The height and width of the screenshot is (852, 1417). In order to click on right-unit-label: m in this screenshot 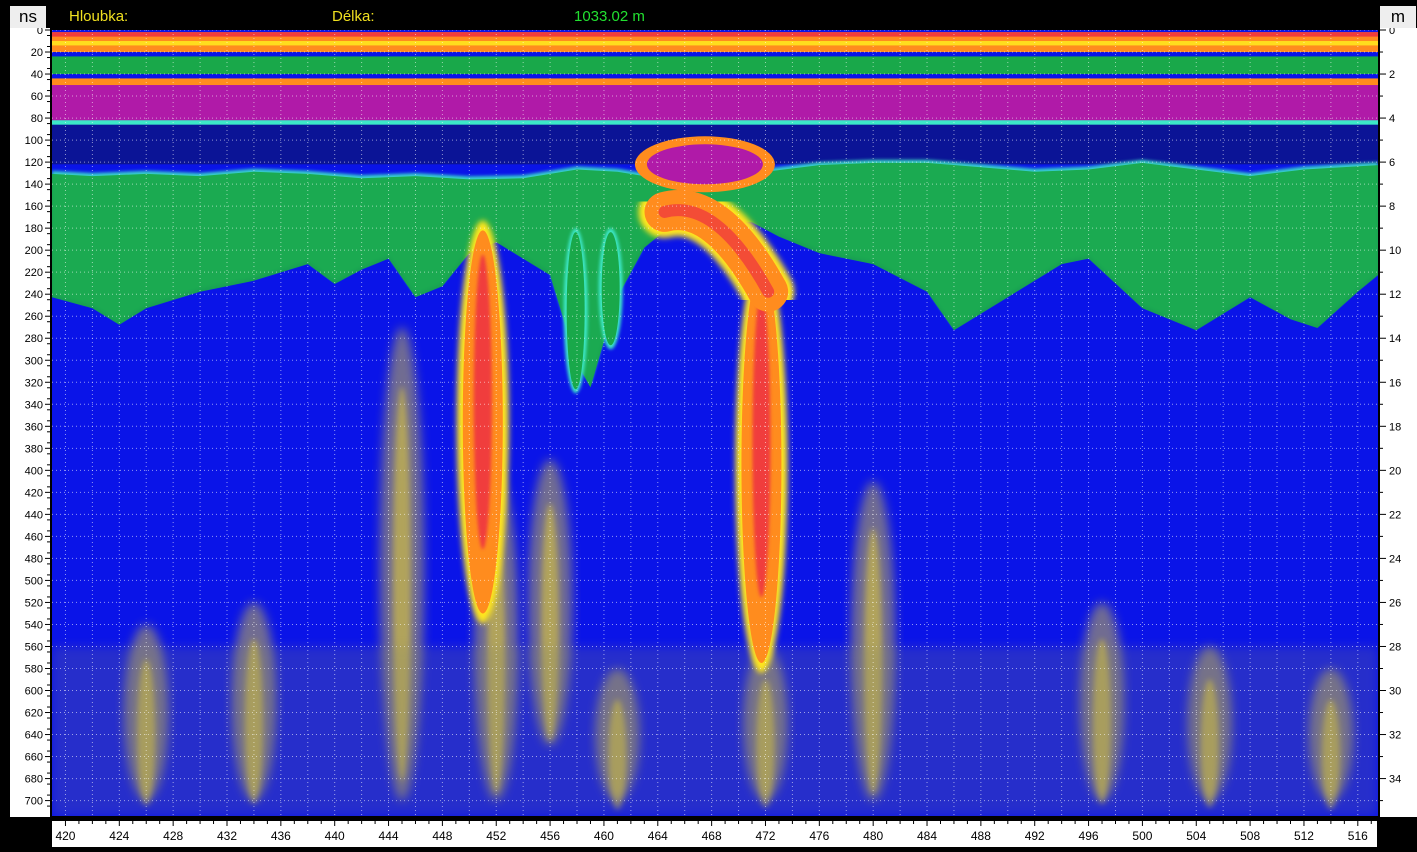, I will do `click(1398, 17)`.